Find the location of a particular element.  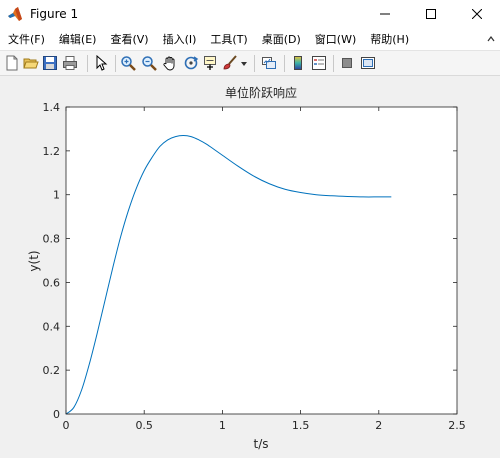

y-tick-label: 0 is located at coordinates (56, 414).